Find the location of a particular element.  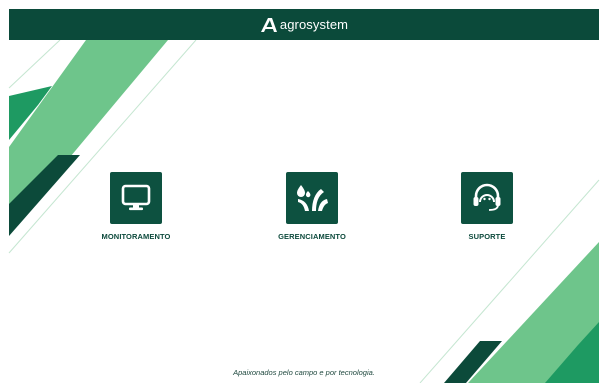

menu-item-gerenciamento: GERENCIAMENTO is located at coordinates (312, 206).